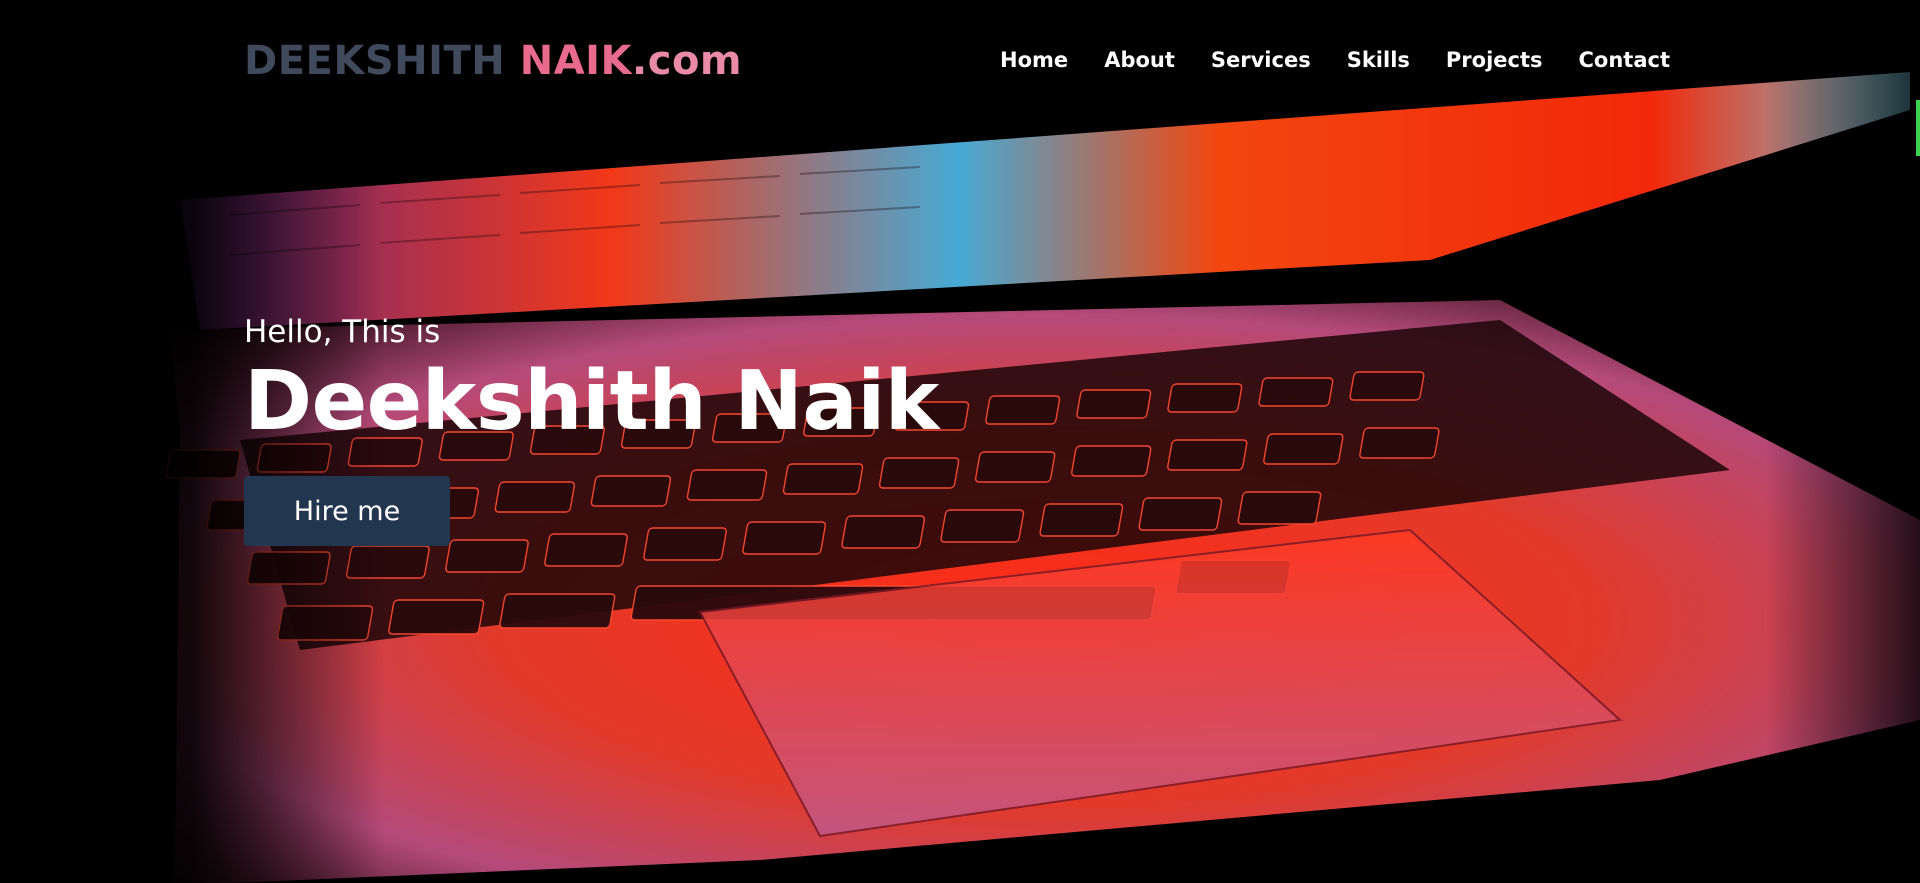 The image size is (1920, 883). I want to click on nav-item-services: Services, so click(1261, 60).